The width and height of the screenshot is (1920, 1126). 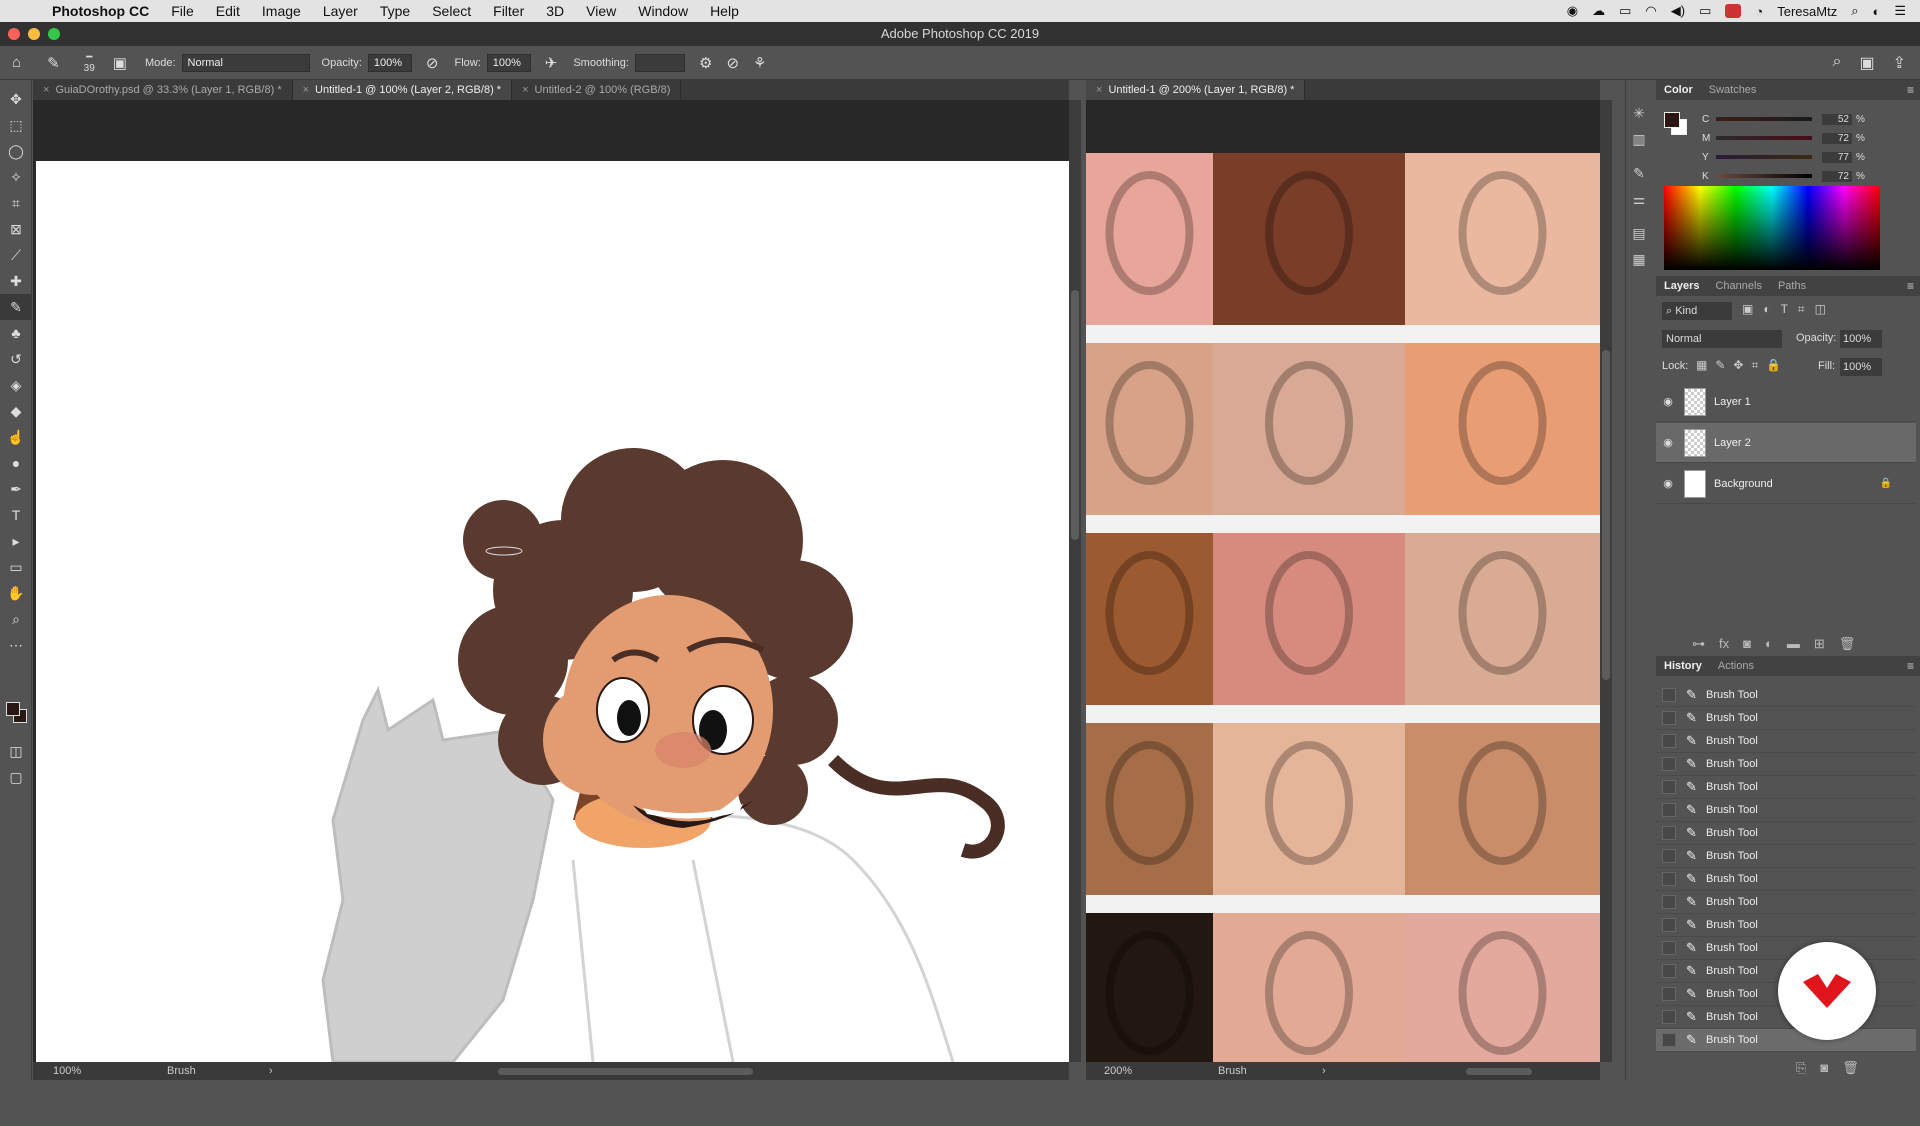 What do you see at coordinates (1866, 63) in the screenshot?
I see `workspace-icon: ▣` at bounding box center [1866, 63].